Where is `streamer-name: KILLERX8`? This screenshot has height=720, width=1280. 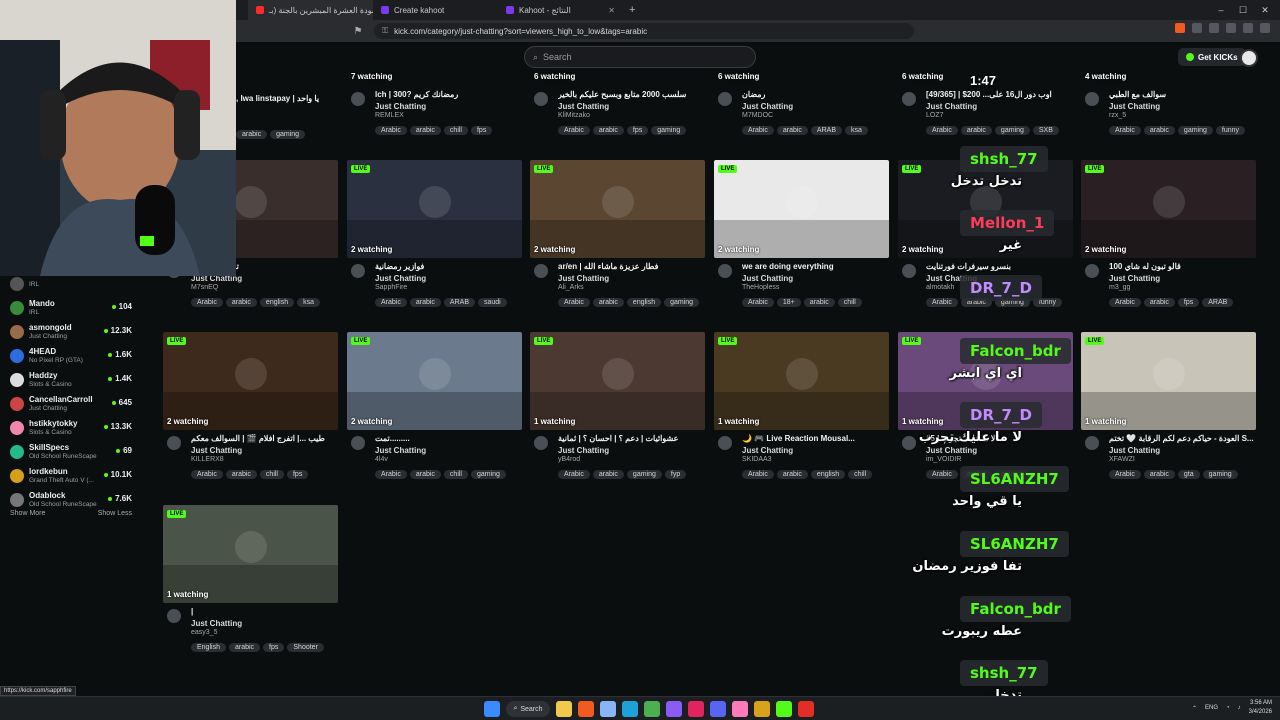 streamer-name: KILLERX8 is located at coordinates (207, 459).